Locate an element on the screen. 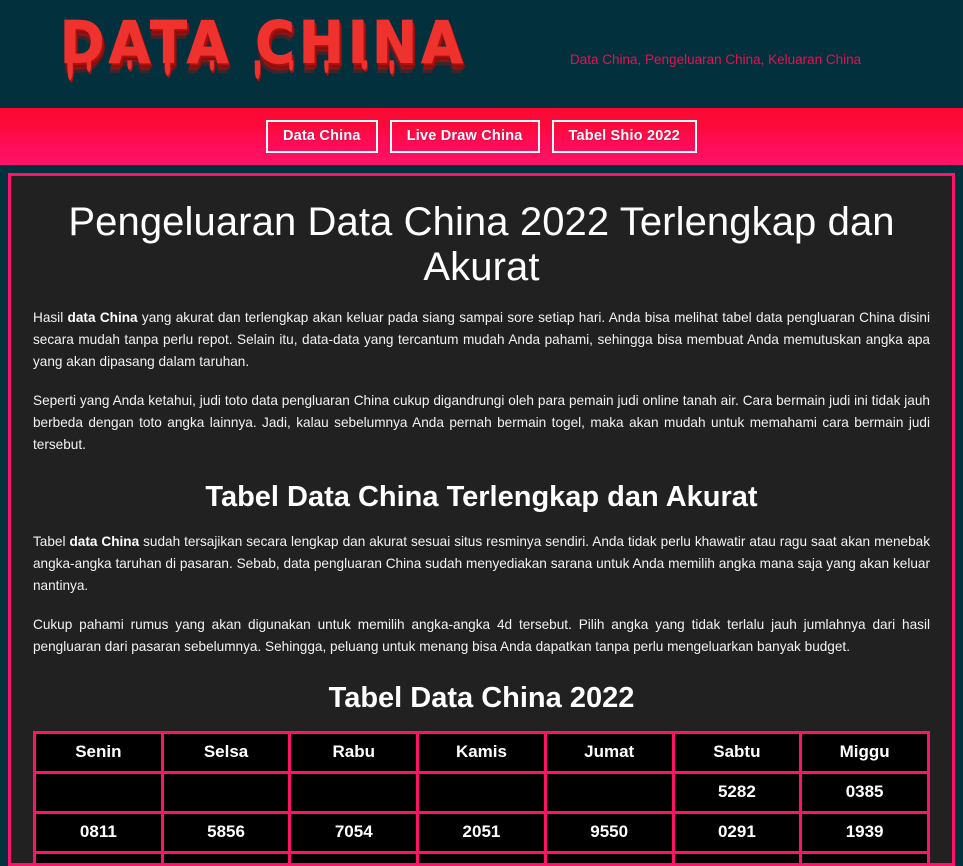 The image size is (963, 866). paragraph-3-text-lead: Tabel is located at coordinates (51, 541).